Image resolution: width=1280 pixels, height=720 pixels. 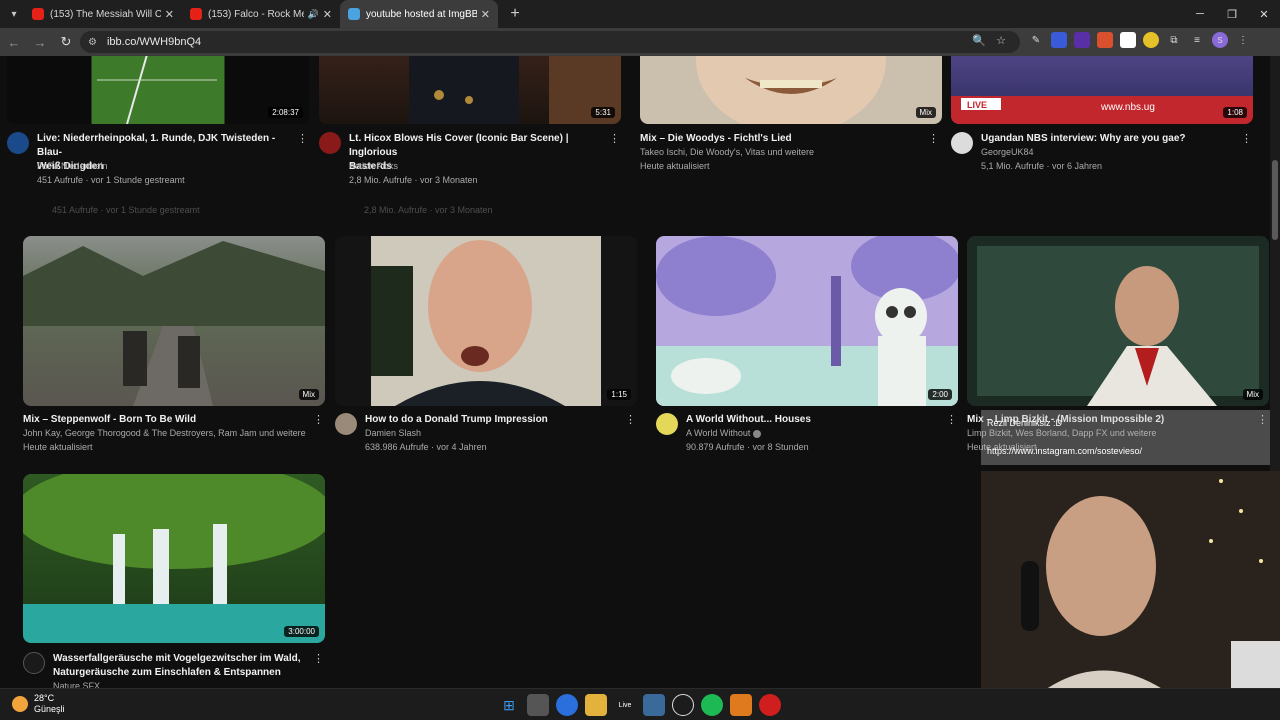 I want to click on yellow-extension-icon, so click(x=1151, y=40).